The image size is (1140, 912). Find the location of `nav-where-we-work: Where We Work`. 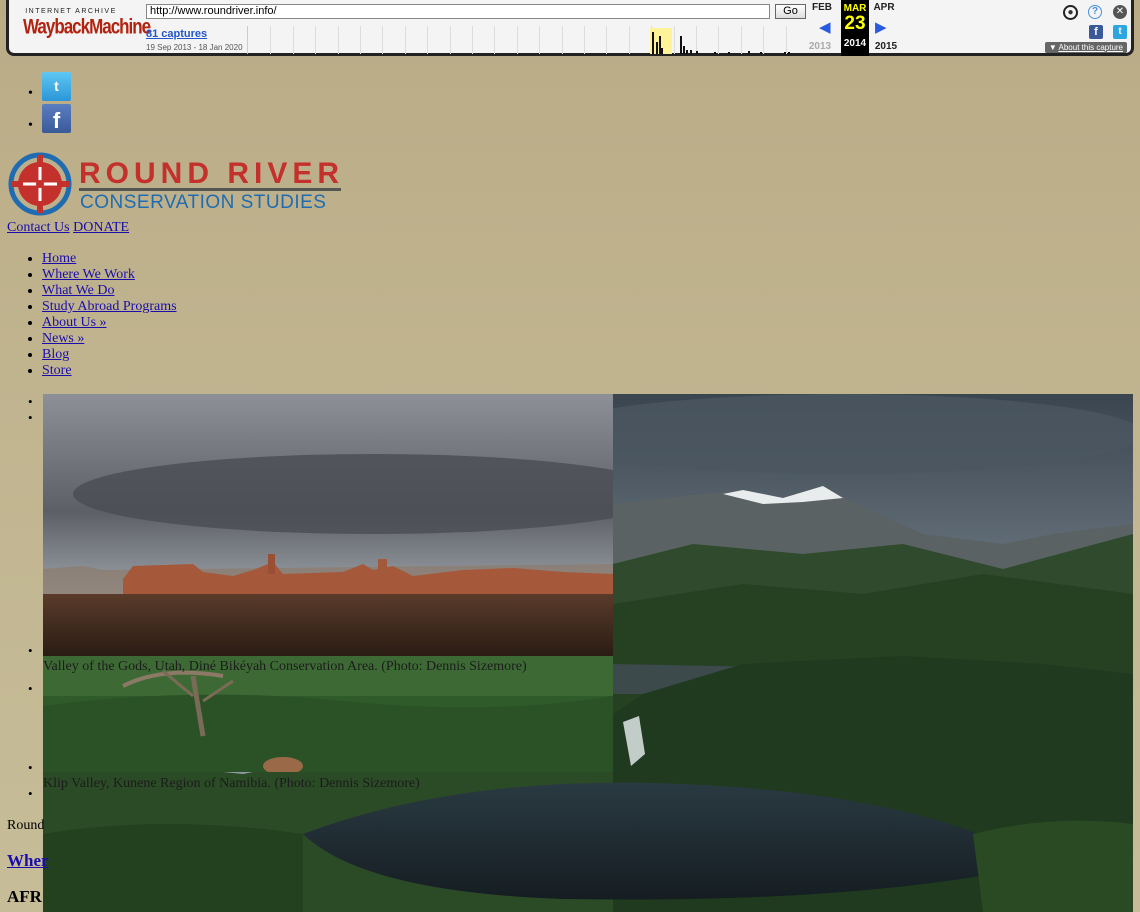

nav-where-we-work: Where We Work is located at coordinates (88, 274).